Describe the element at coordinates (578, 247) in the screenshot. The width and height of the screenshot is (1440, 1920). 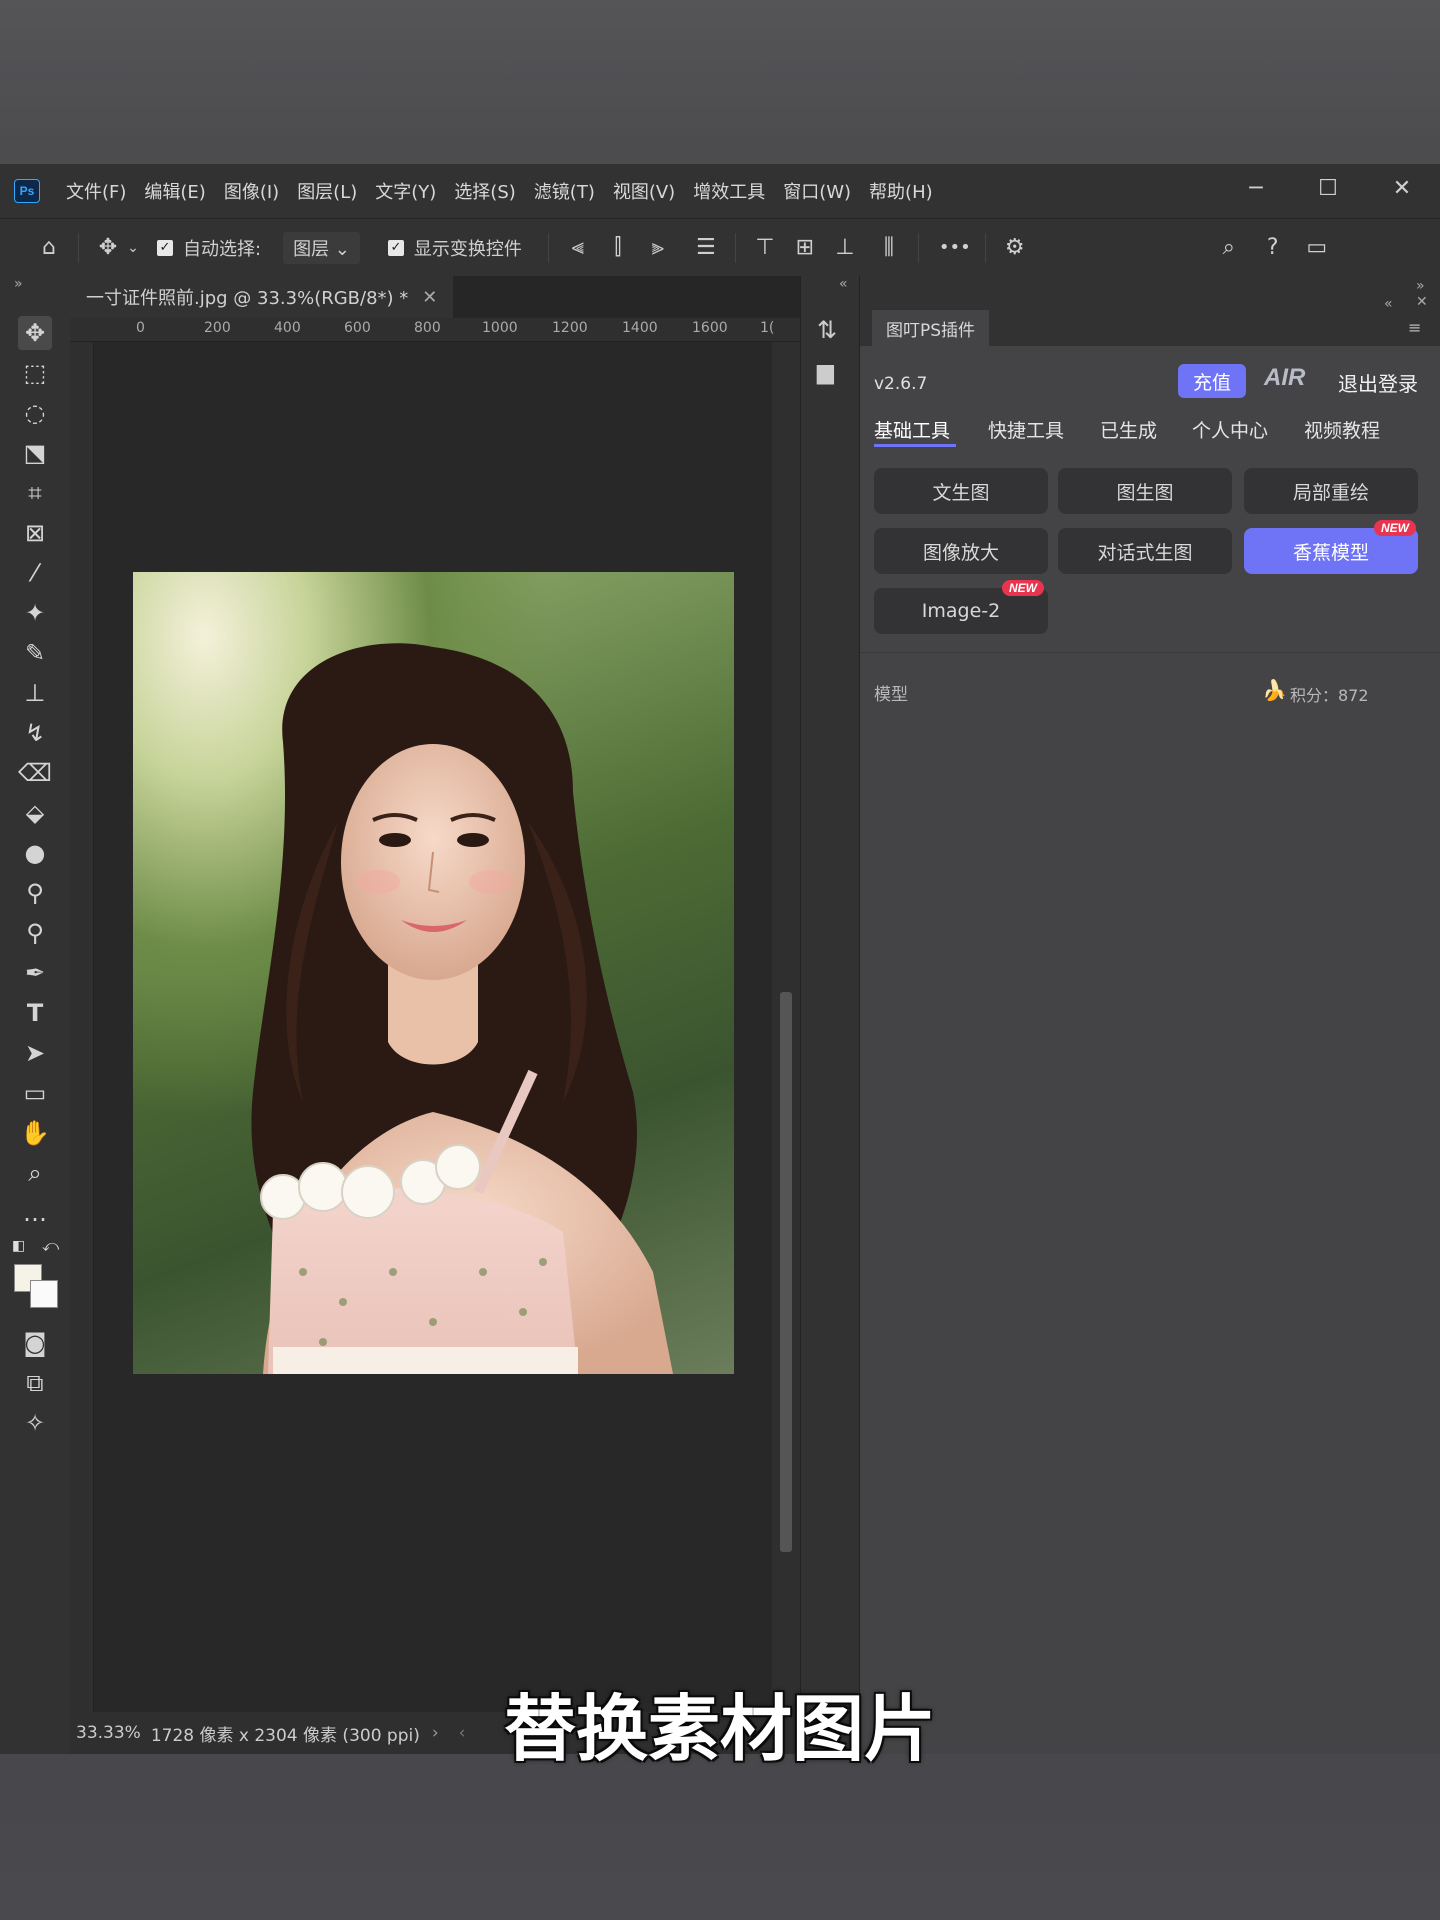
I see `align-left-icon: ⫷` at that location.